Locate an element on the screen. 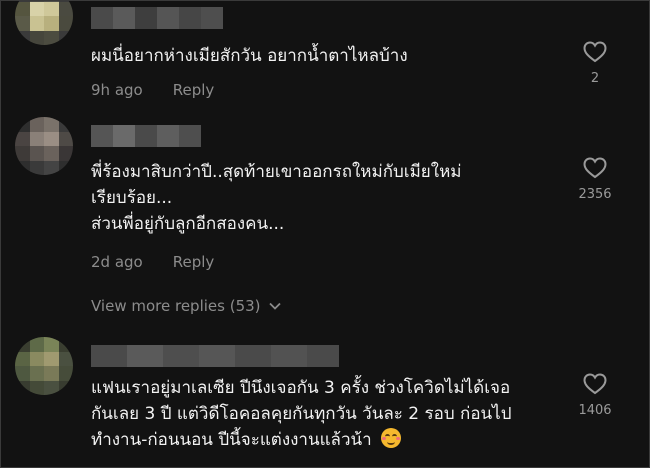 This screenshot has width=650, height=468. view-more-replies-button: View more replies (53) is located at coordinates (186, 306).